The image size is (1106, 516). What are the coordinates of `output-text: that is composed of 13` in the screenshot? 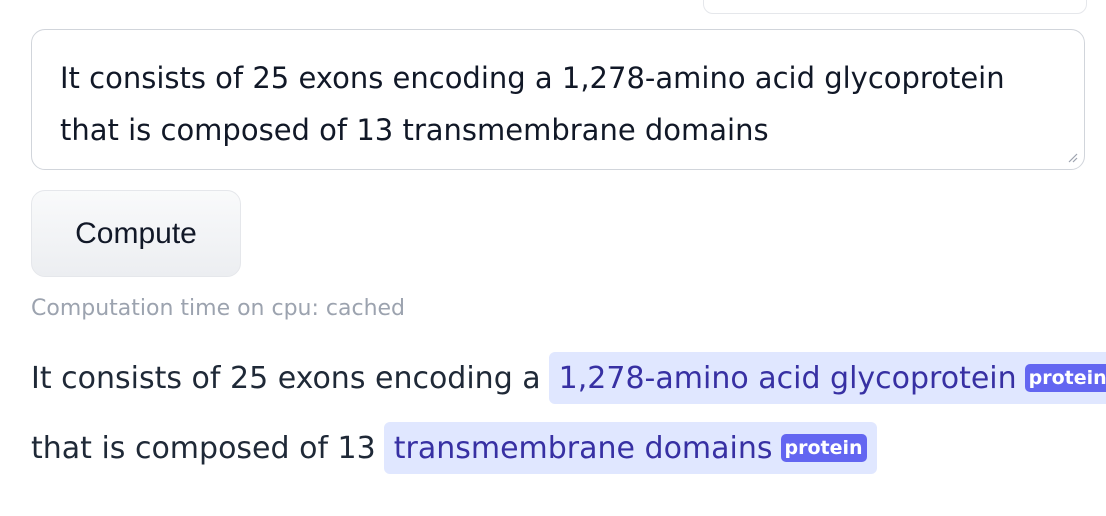 It's located at (203, 448).